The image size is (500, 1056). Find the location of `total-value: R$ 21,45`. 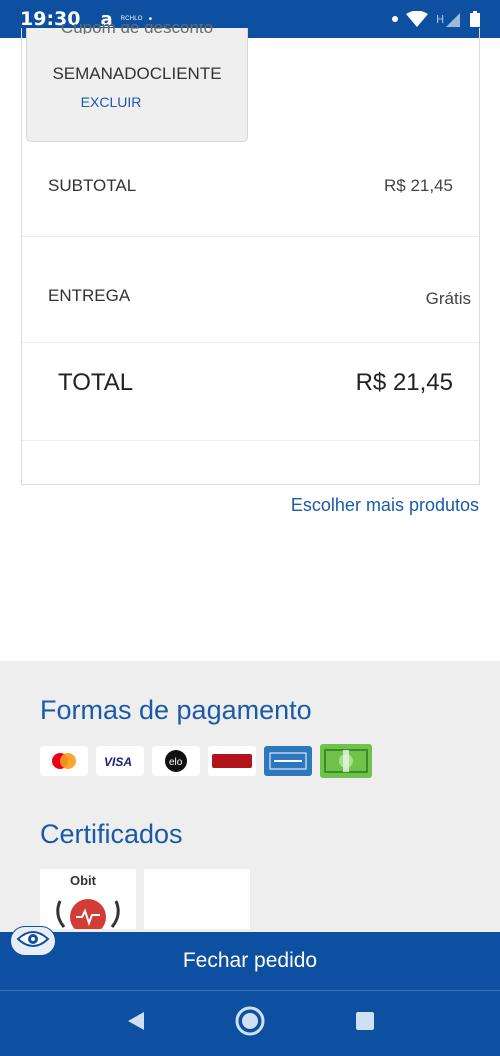

total-value: R$ 21,45 is located at coordinates (404, 382).